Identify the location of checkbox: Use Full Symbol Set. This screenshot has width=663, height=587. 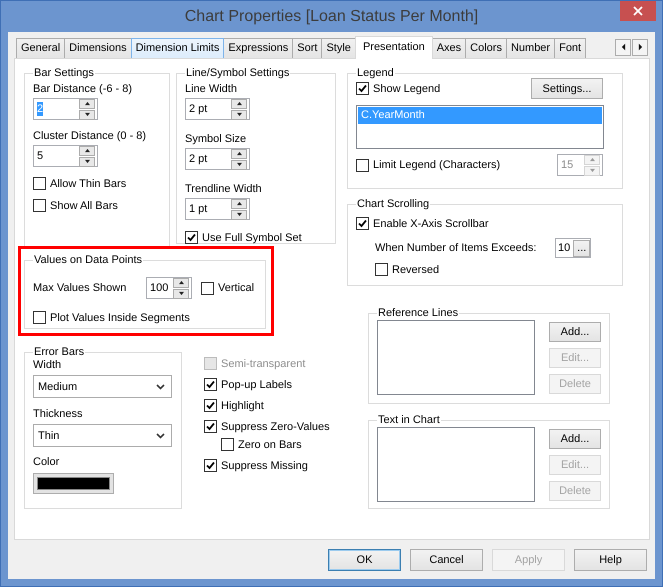
(243, 237).